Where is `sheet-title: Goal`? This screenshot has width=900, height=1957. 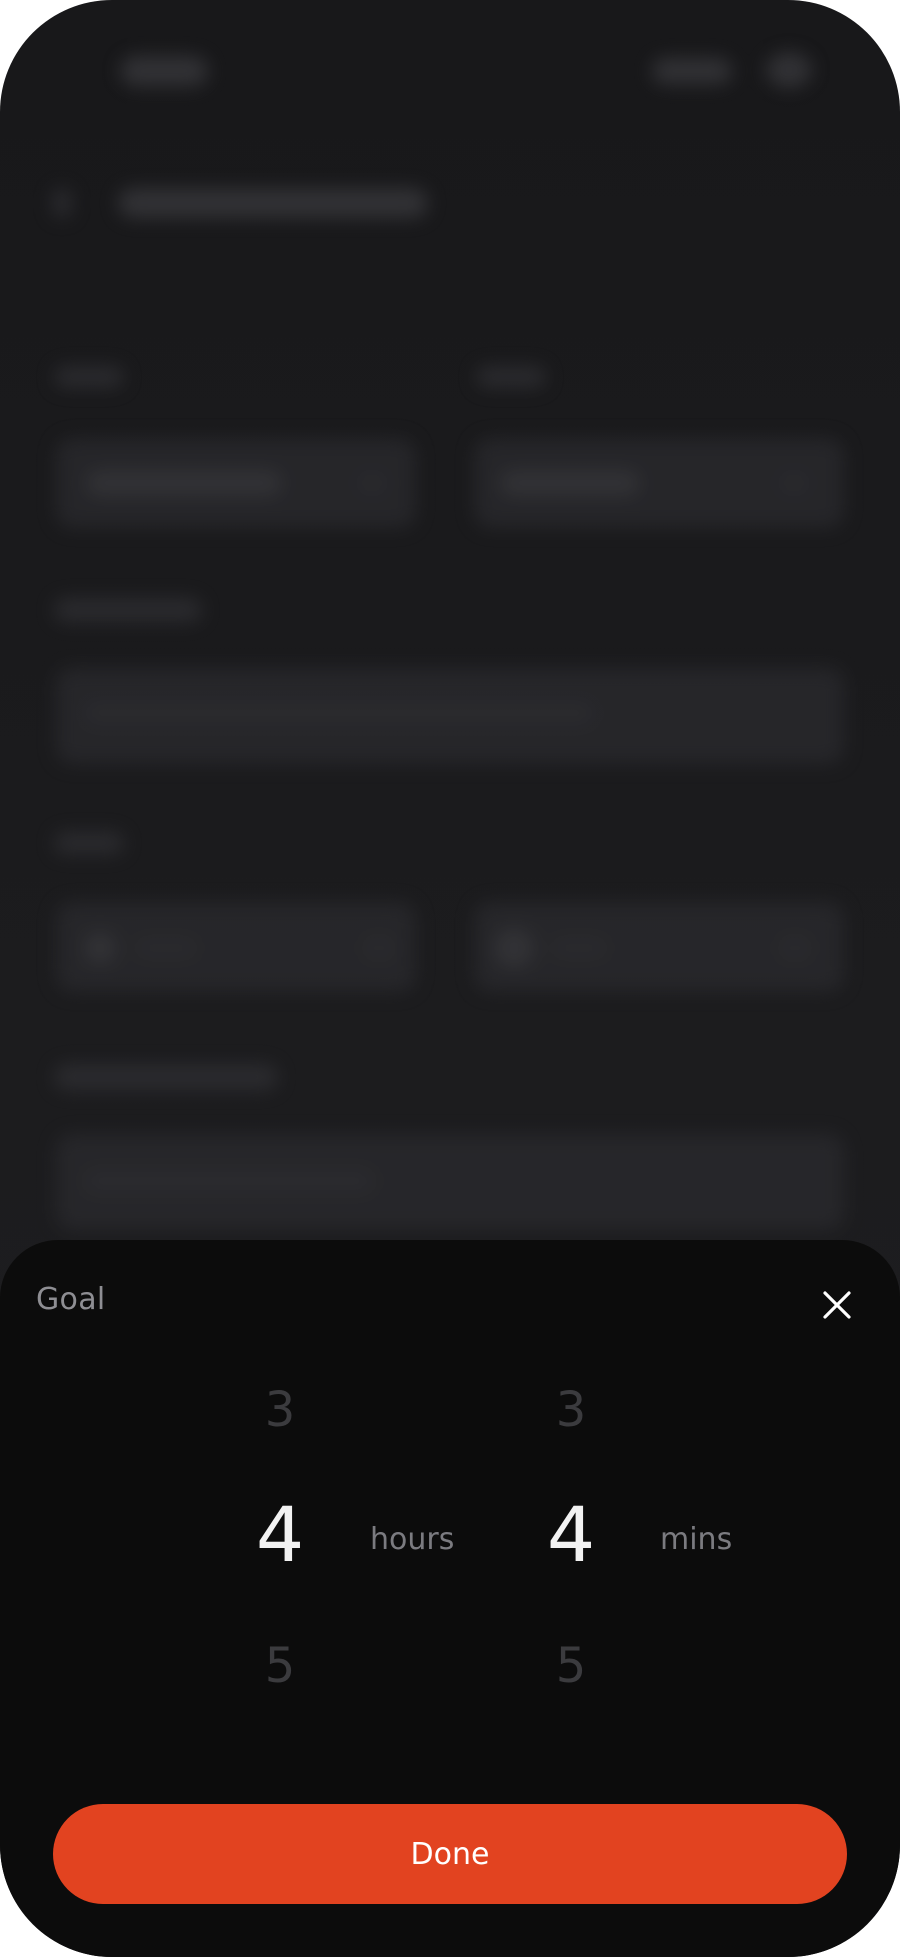 sheet-title: Goal is located at coordinates (71, 1299).